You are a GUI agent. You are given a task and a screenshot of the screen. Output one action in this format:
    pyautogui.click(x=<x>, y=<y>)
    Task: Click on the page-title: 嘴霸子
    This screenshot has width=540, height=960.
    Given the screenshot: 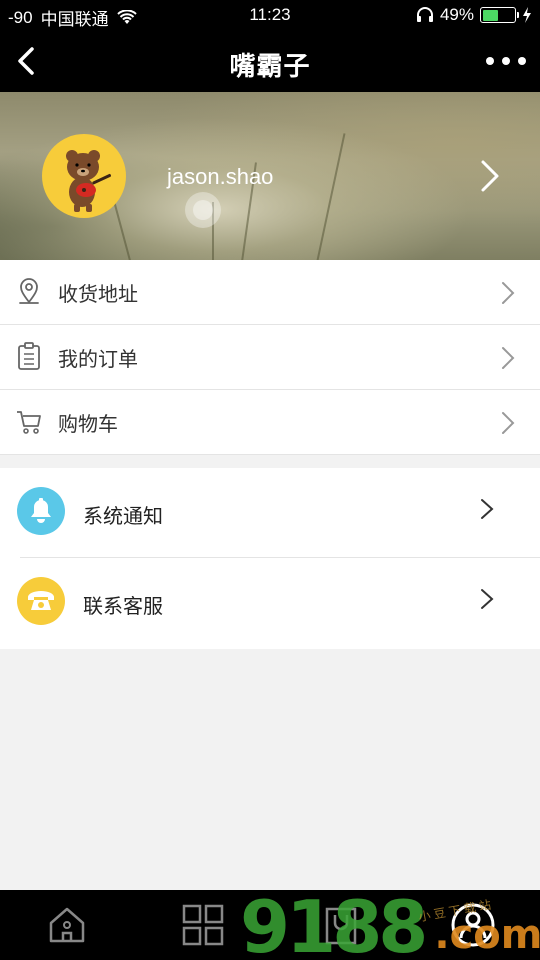 What is the action you would take?
    pyautogui.click(x=270, y=66)
    